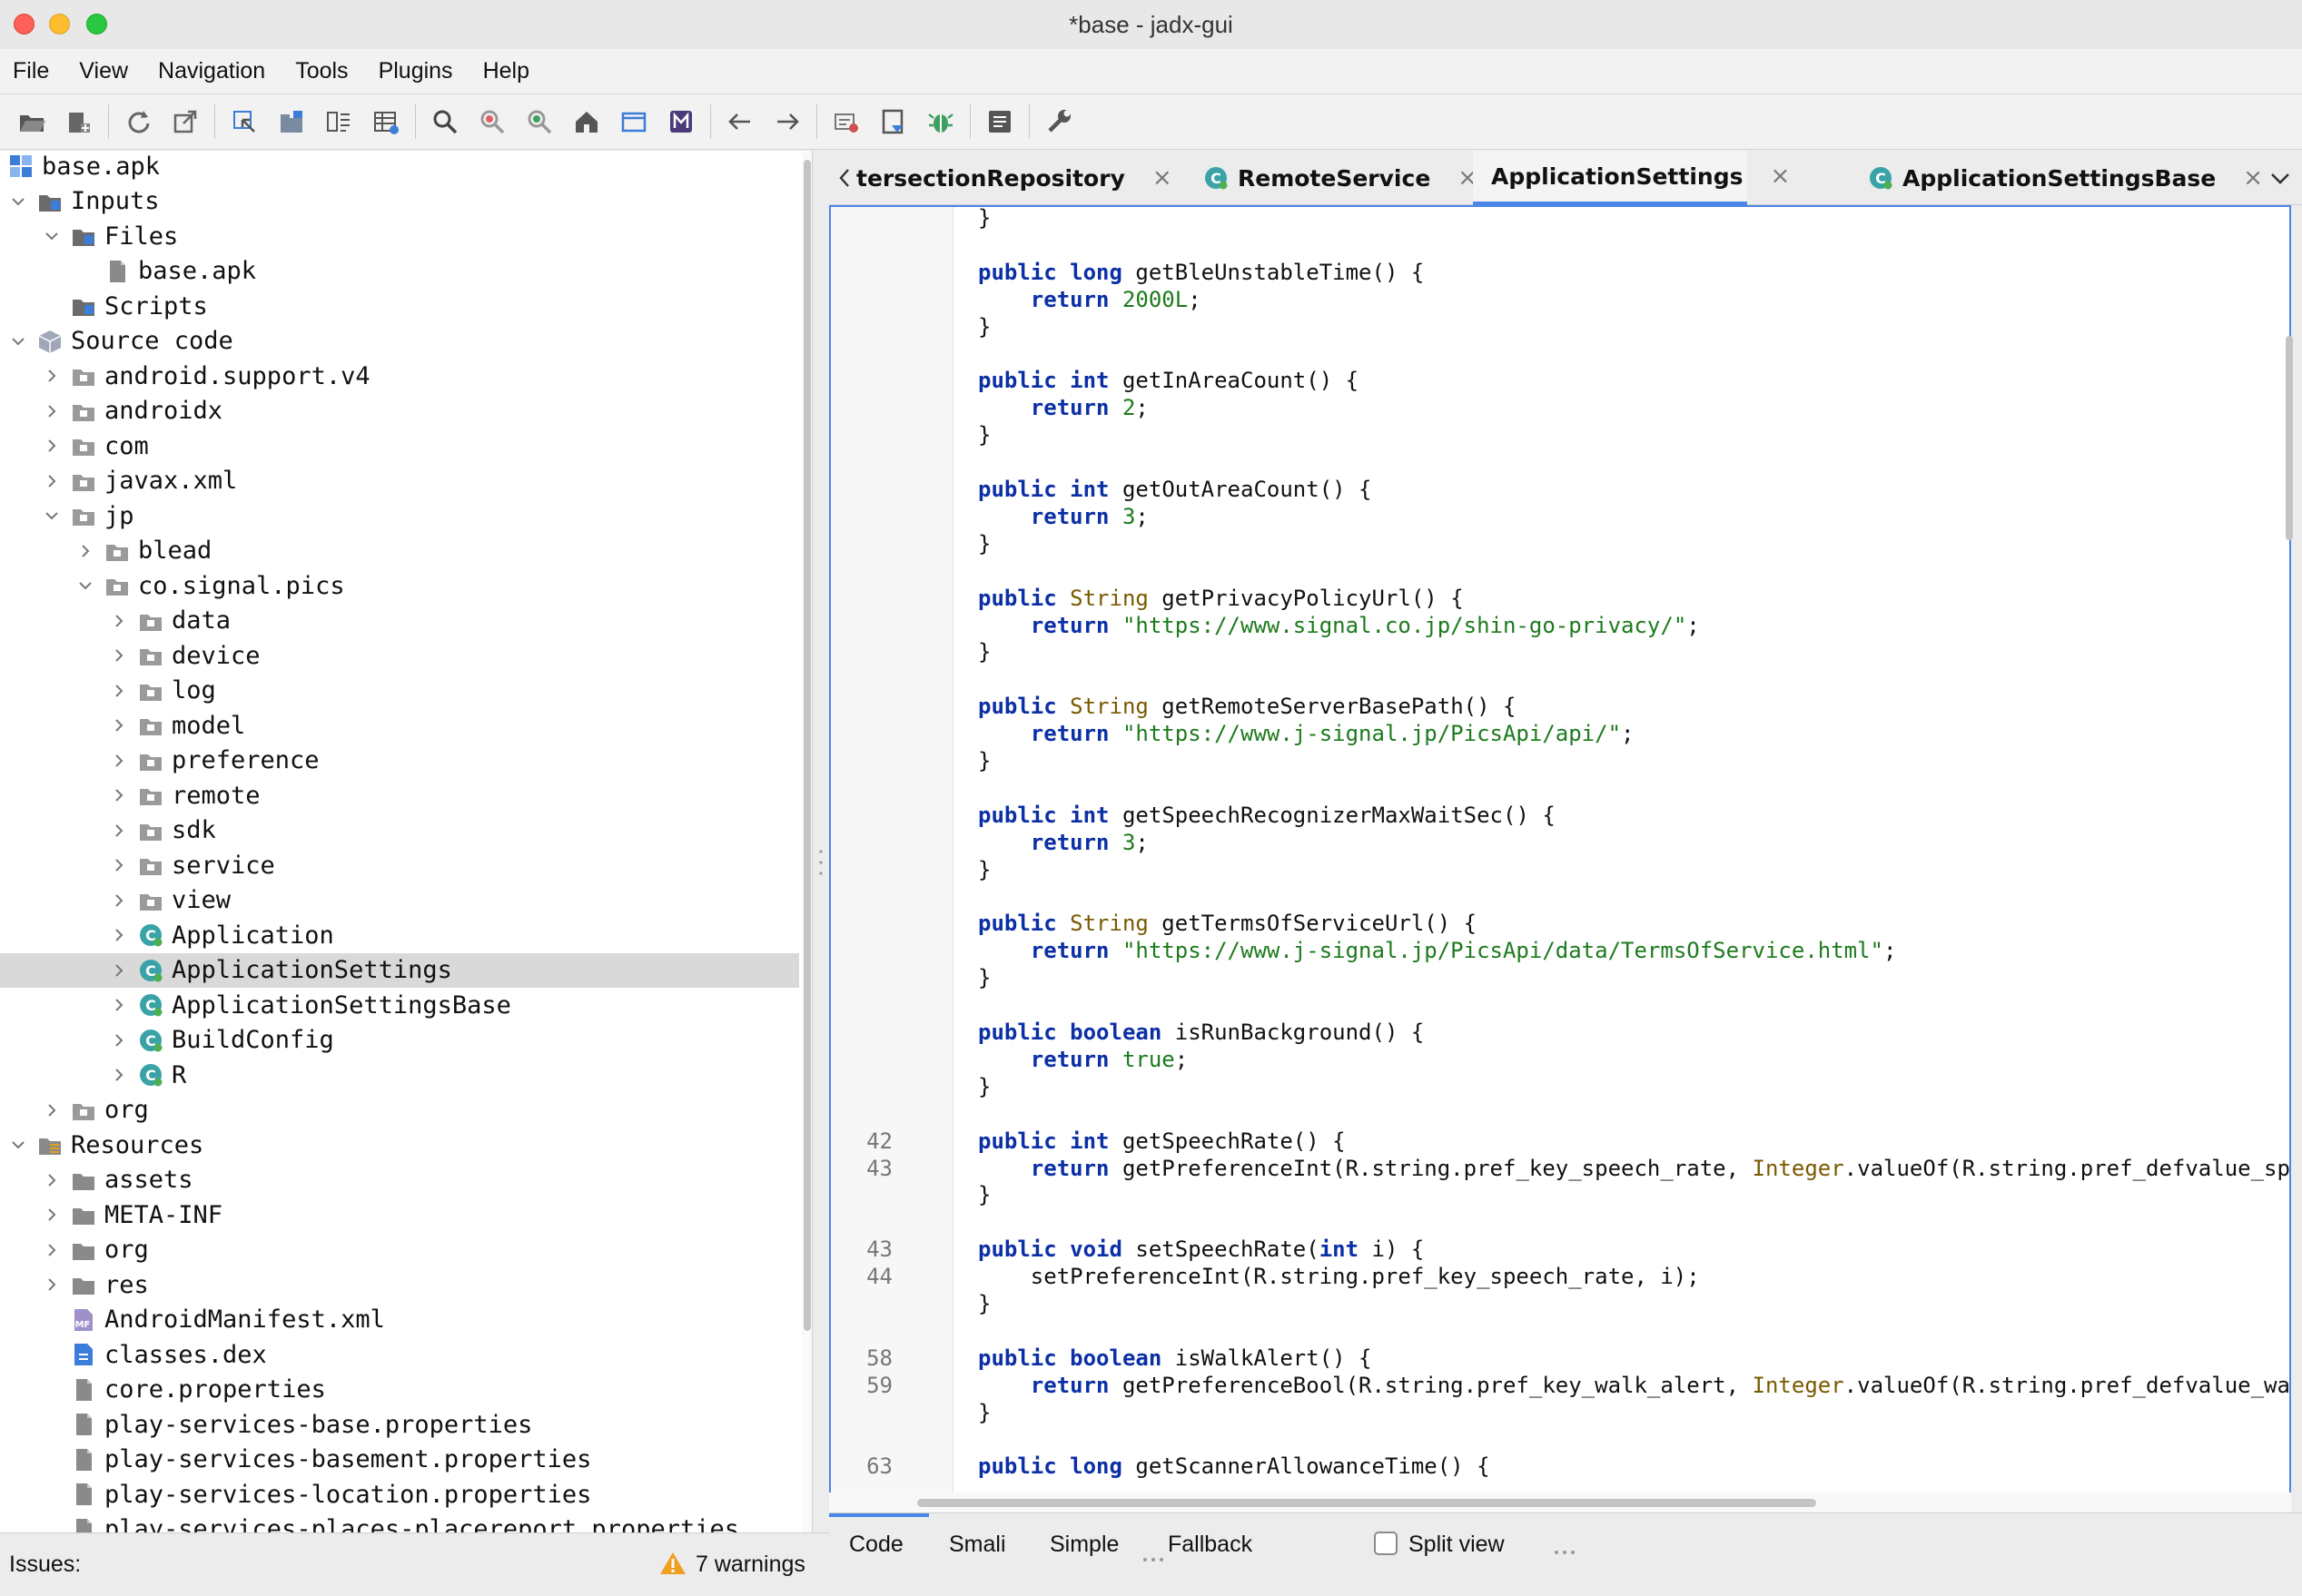 The width and height of the screenshot is (2302, 1596). Describe the element at coordinates (399, 411) in the screenshot. I see `tree-node: androidx` at that location.